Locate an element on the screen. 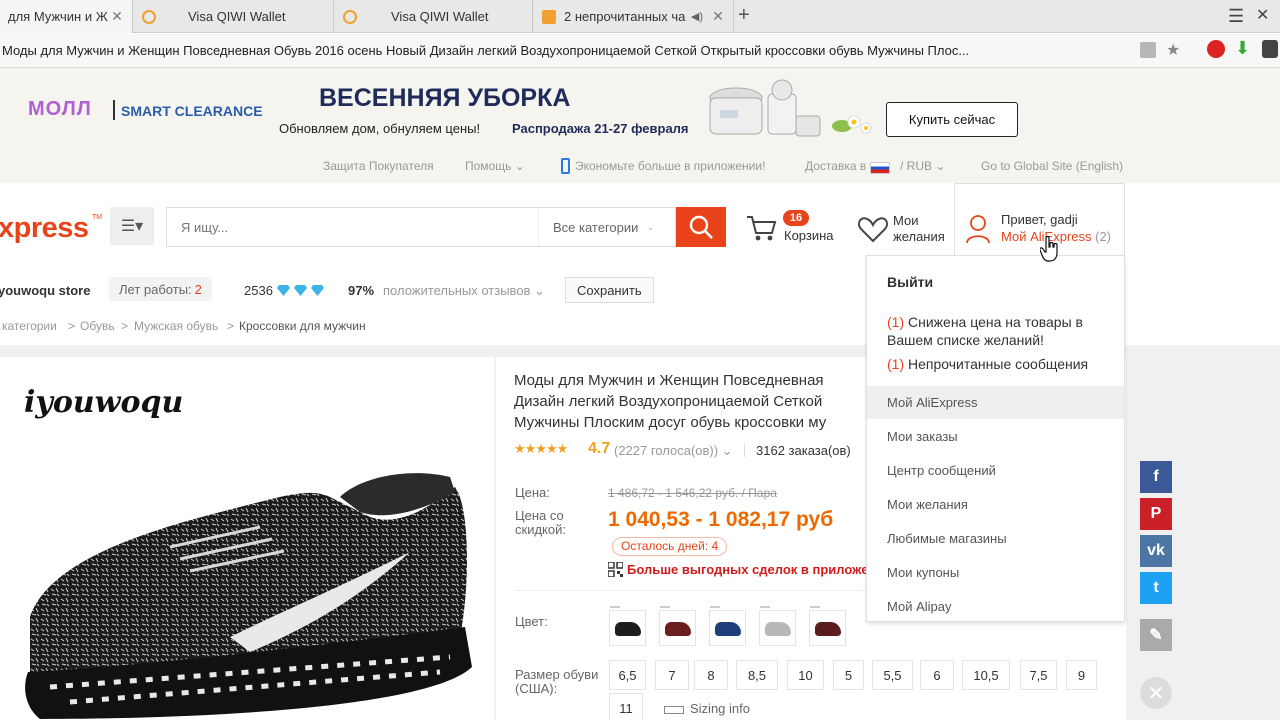 The width and height of the screenshot is (1280, 720). product-title-line: Дизайн легкий Воздухопроницаемой Сеткой is located at coordinates (668, 401).